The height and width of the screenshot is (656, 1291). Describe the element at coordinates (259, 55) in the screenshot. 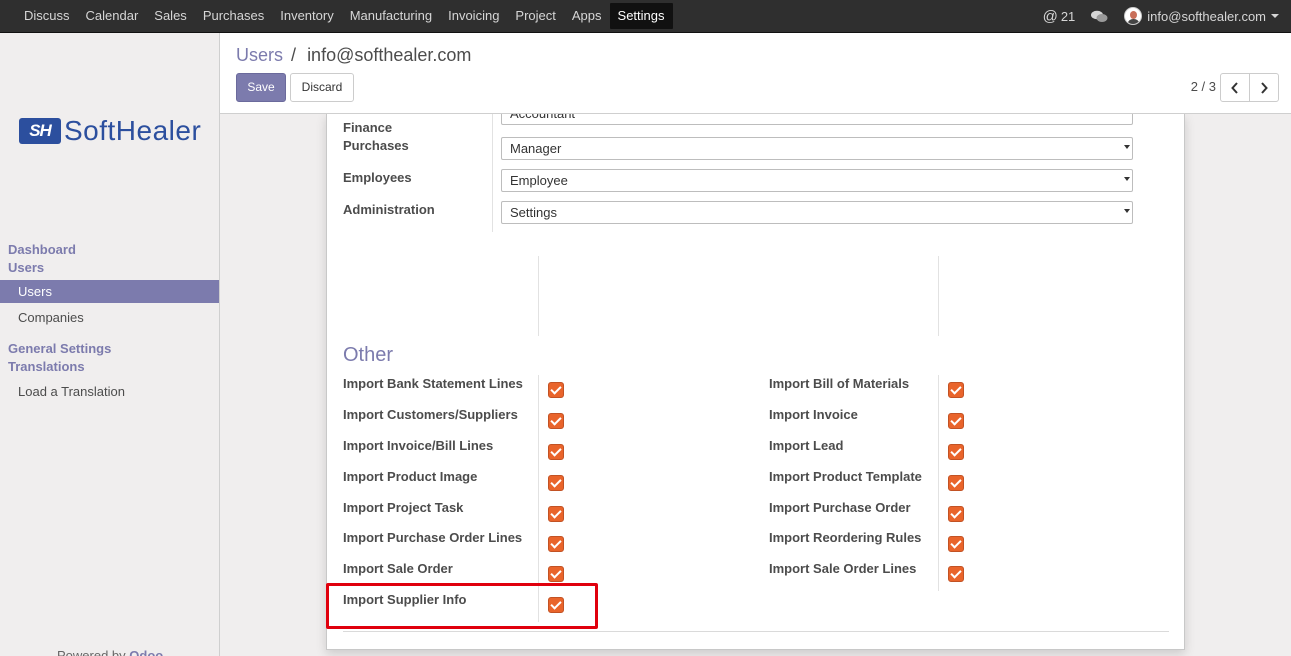

I see `breadcrumb-users-link: Users` at that location.